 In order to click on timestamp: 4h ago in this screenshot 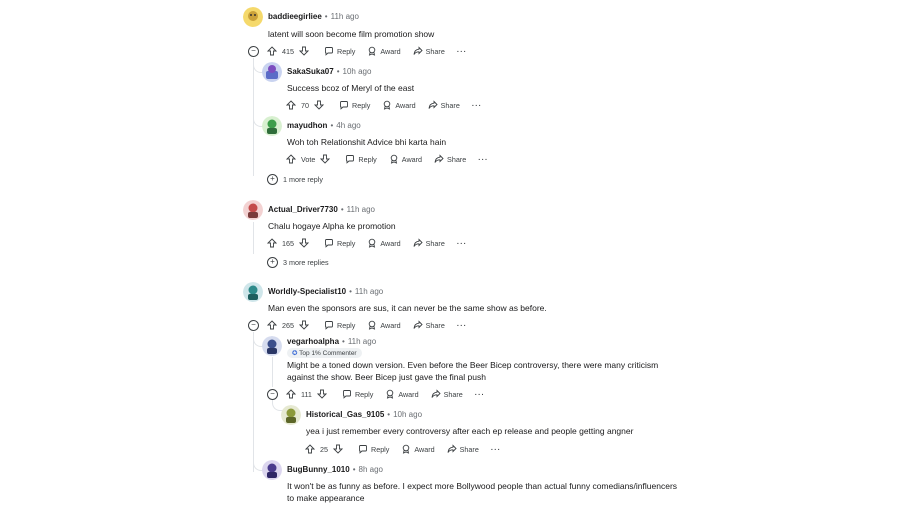, I will do `click(348, 125)`.